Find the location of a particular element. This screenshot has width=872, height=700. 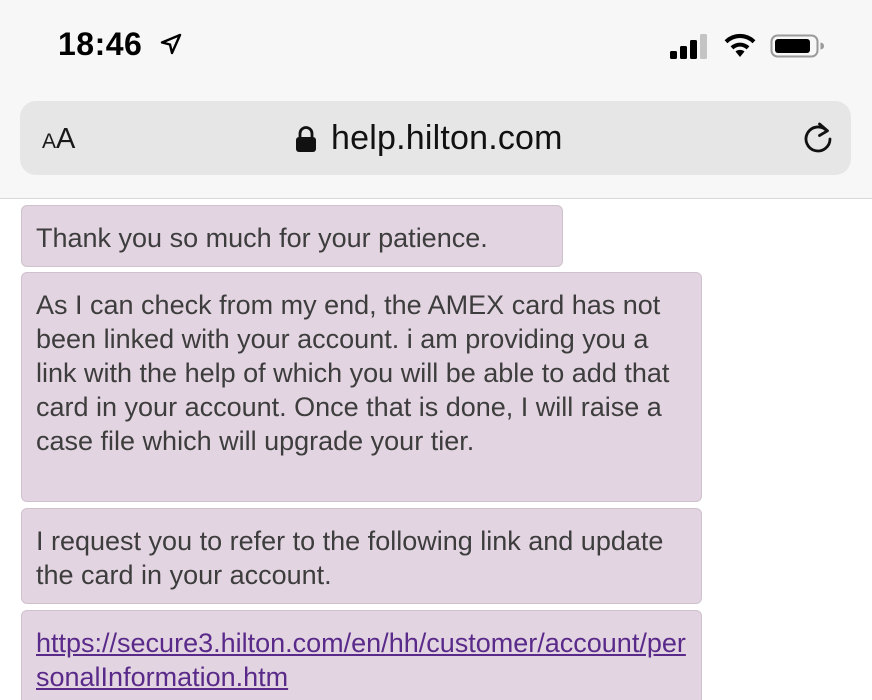

chat-message-bubble: Thank you so much for your patience. is located at coordinates (292, 236).